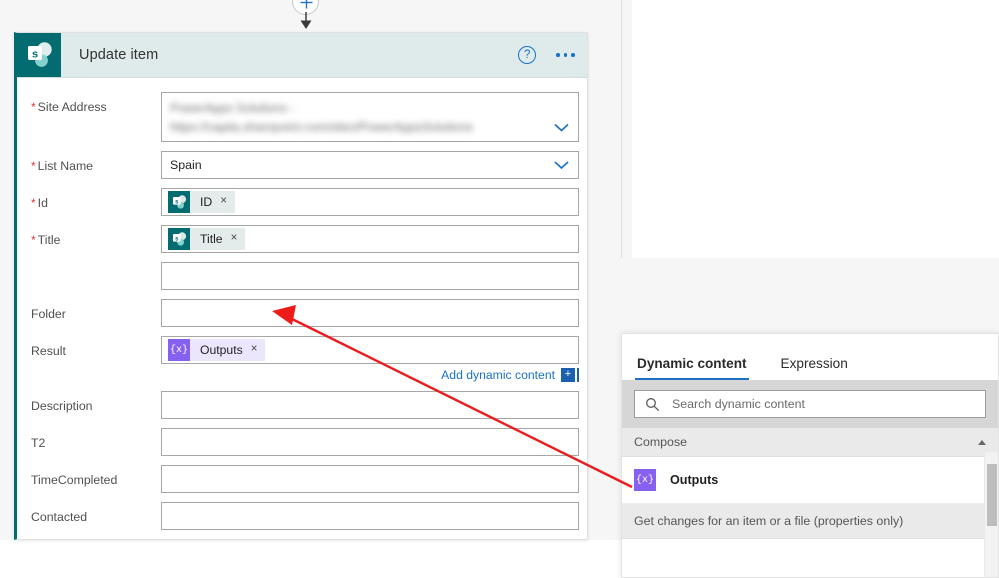  I want to click on field-label-contacted: Contacted, so click(59, 517).